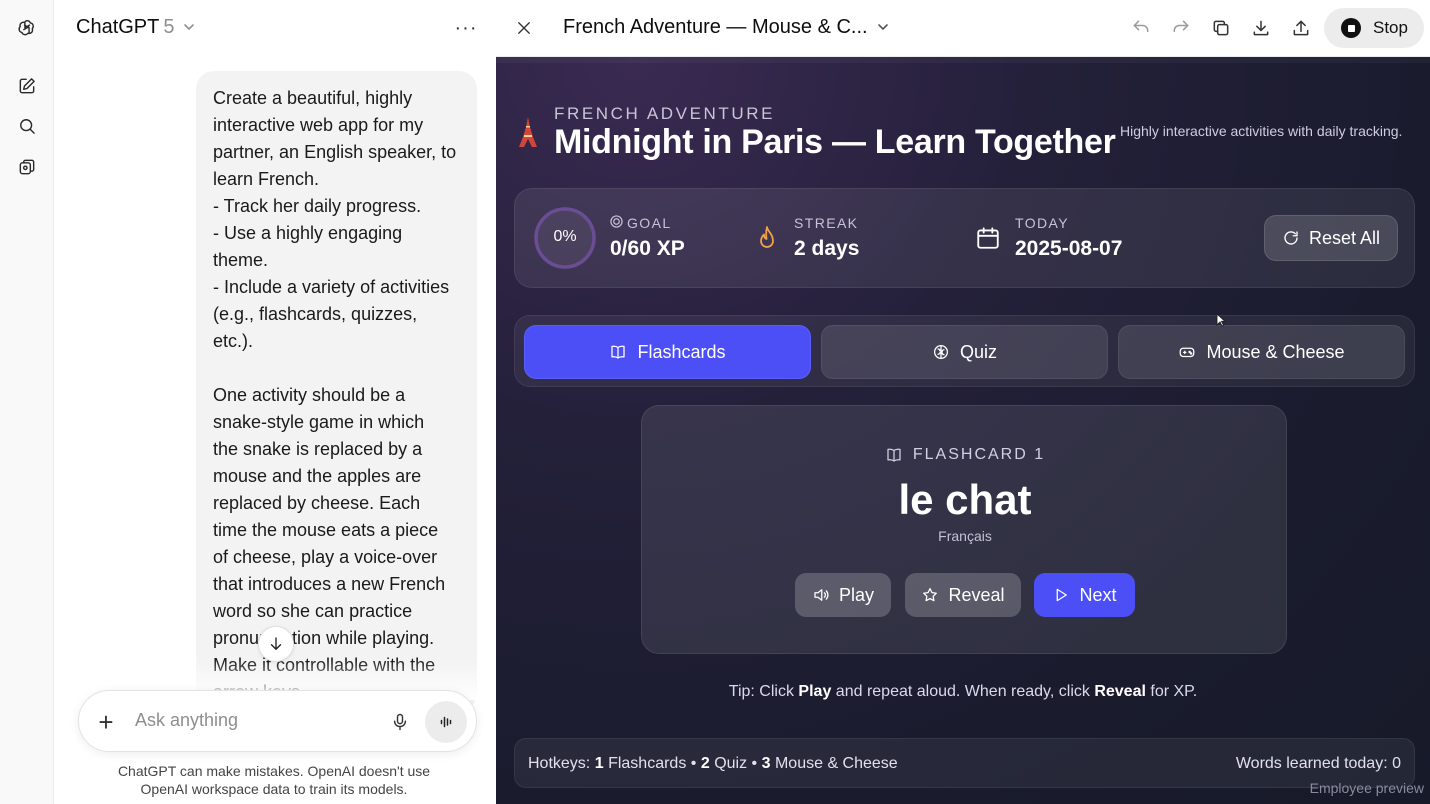 This screenshot has width=1430, height=804. What do you see at coordinates (965, 499) in the screenshot?
I see `flashcard-word: le chat` at bounding box center [965, 499].